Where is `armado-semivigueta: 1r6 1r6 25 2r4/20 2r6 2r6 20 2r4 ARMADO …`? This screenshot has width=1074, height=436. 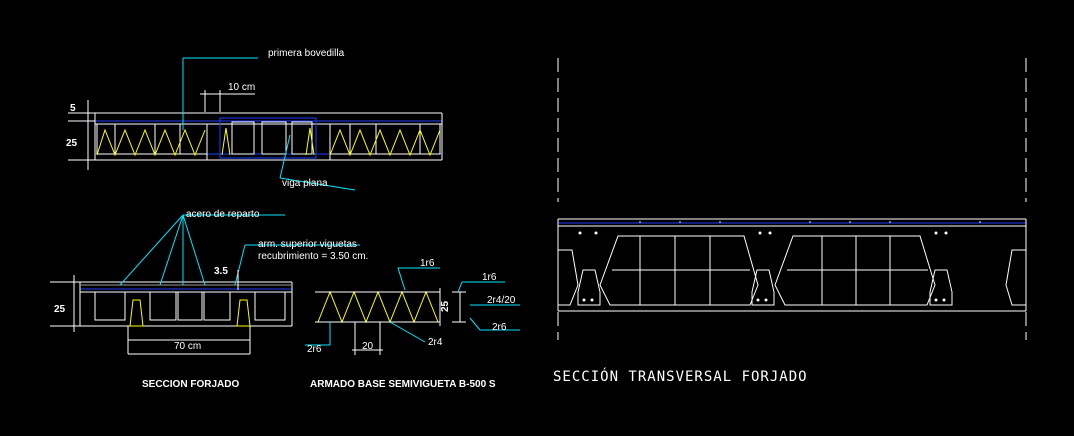
armado-semivigueta: 1r6 1r6 25 2r4/20 2r6 2r6 20 2r4 ARMADO … is located at coordinates (412, 324).